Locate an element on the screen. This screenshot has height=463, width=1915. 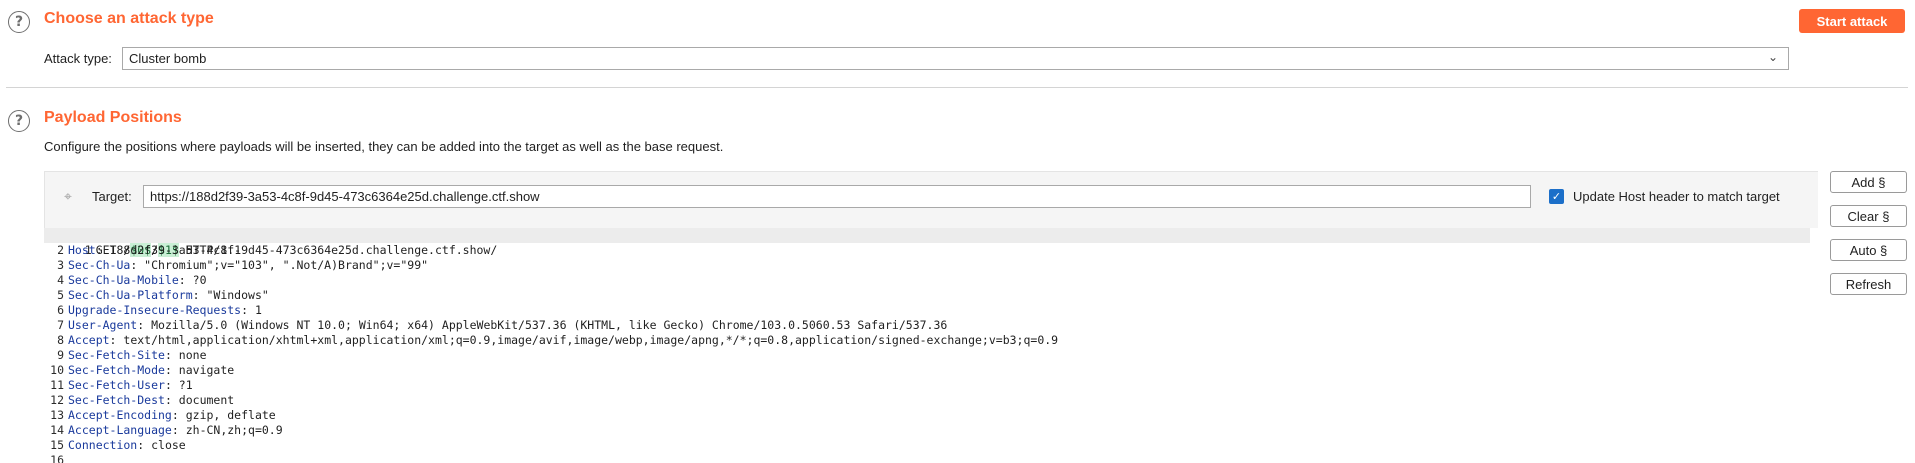
update-host-label: Update Host header to match target is located at coordinates (1676, 196).